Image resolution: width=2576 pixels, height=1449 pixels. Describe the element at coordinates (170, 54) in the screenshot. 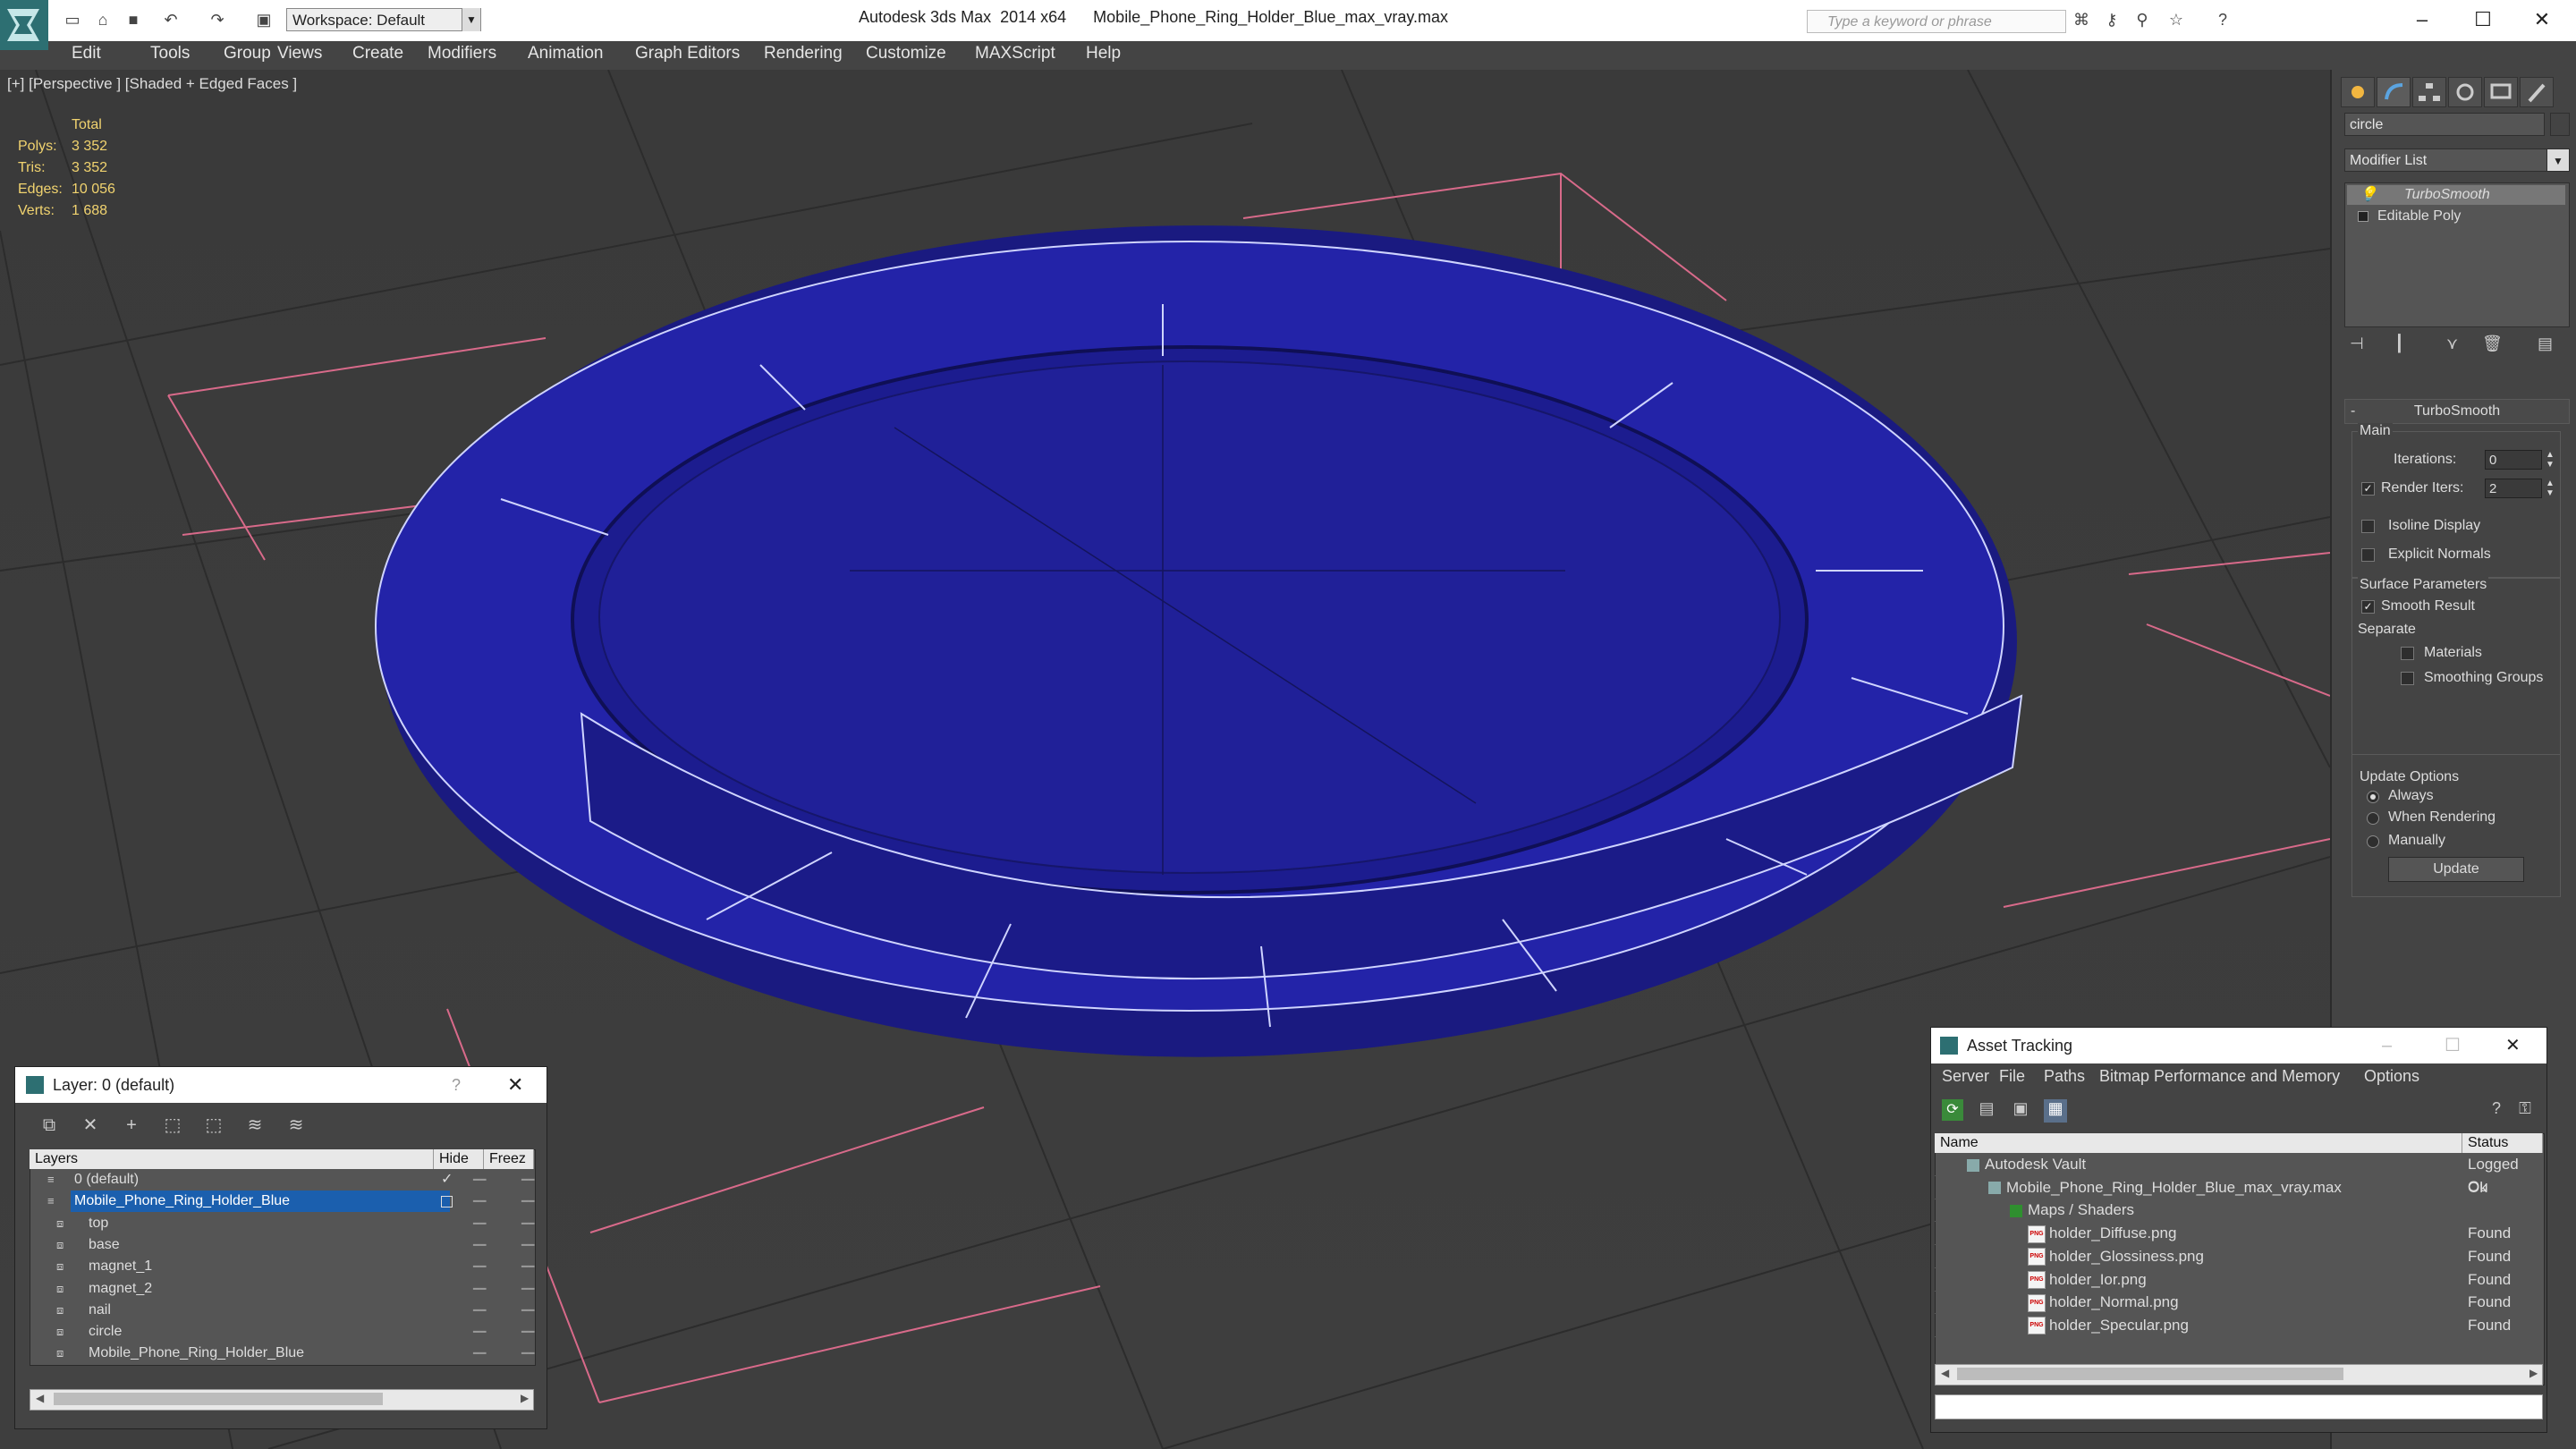

I see `menu-tools: Tools` at that location.